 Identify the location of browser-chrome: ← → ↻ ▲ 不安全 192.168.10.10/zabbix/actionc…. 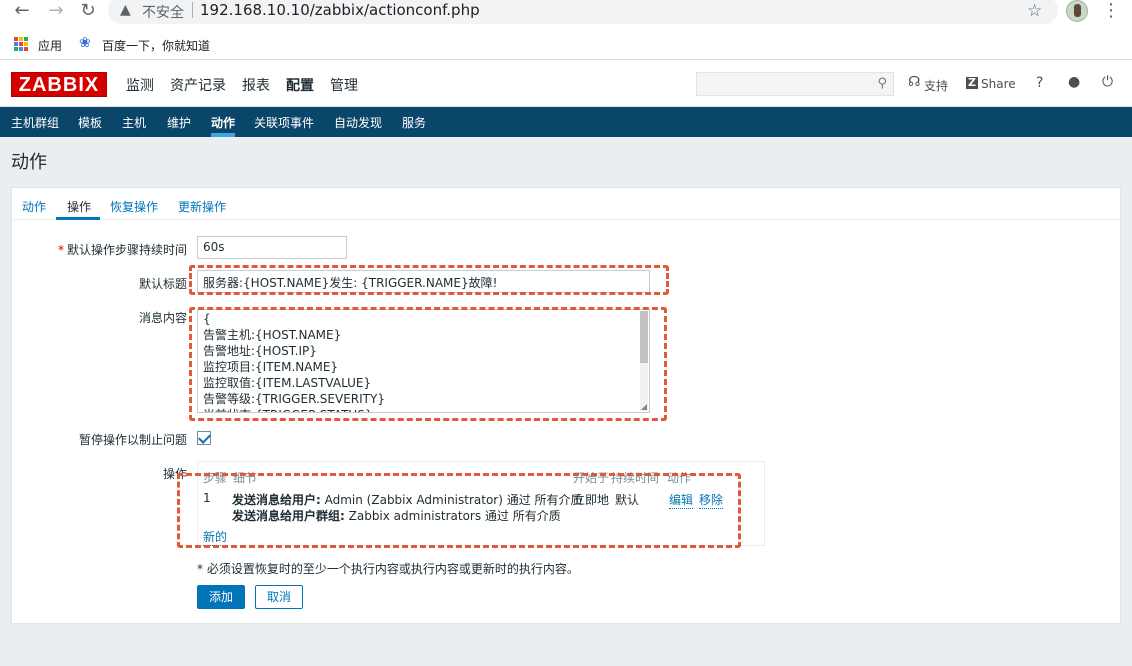
(566, 30).